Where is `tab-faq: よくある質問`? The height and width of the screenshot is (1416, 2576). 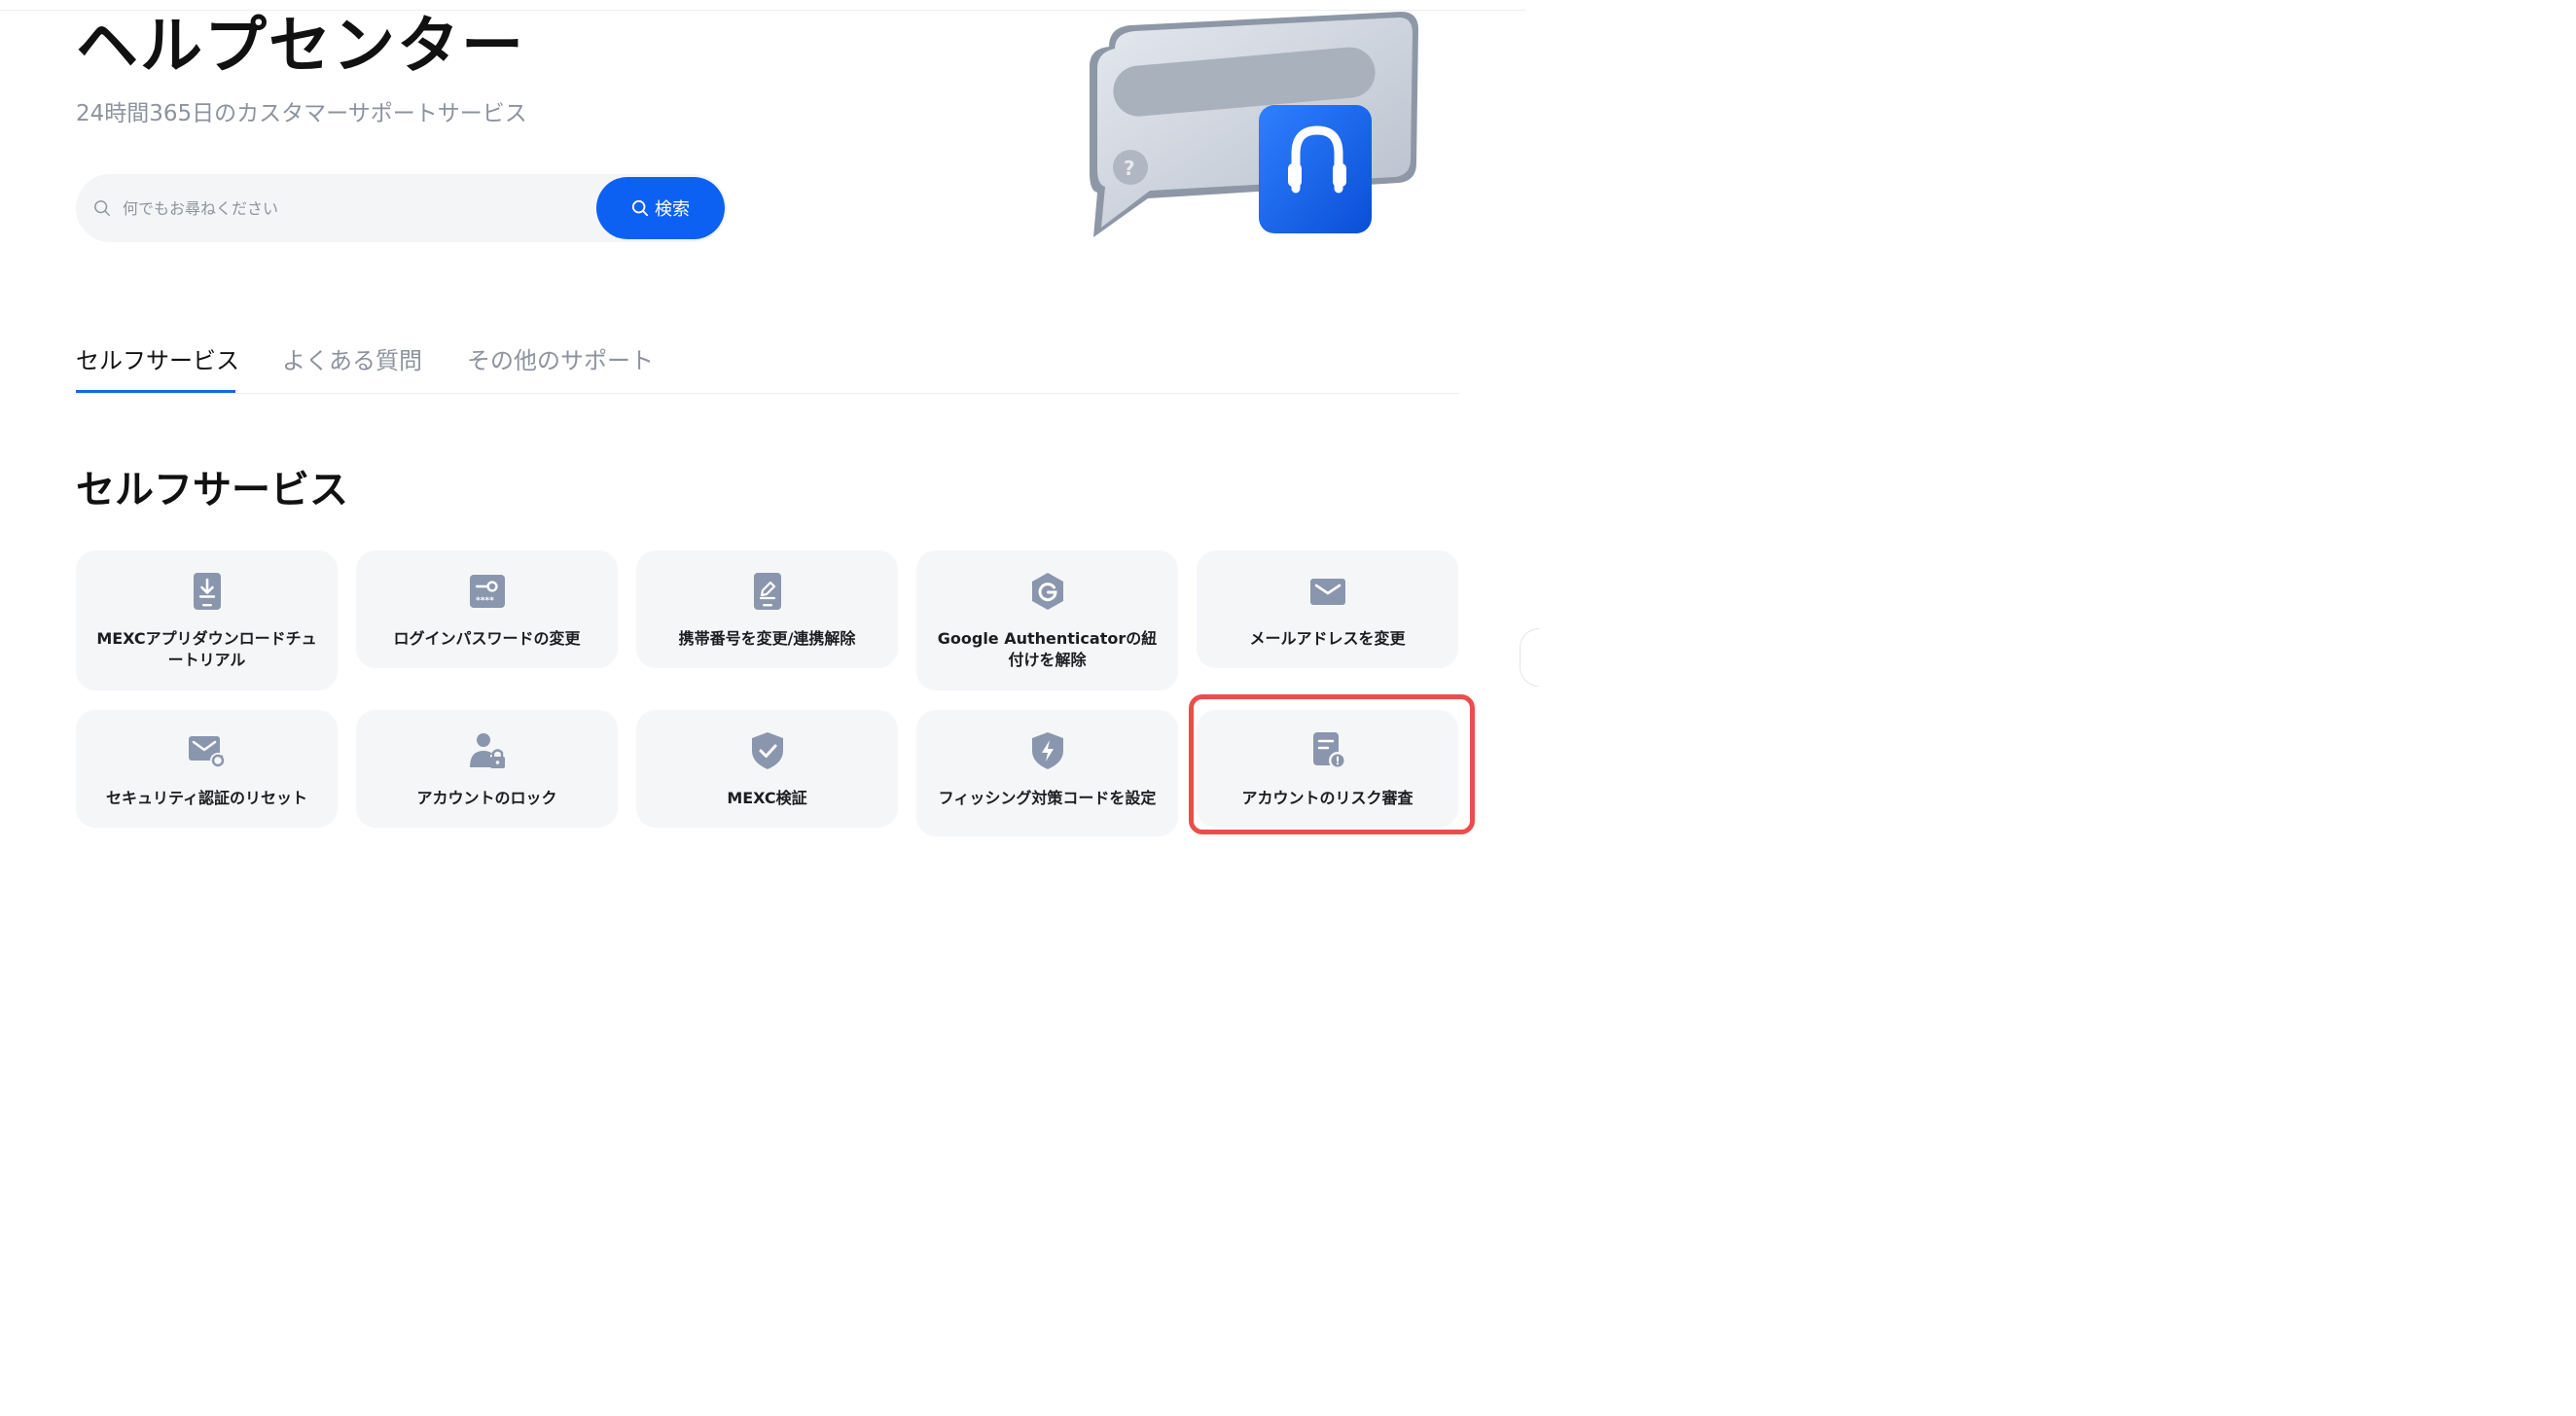
tab-faq: よくある質問 is located at coordinates (352, 369).